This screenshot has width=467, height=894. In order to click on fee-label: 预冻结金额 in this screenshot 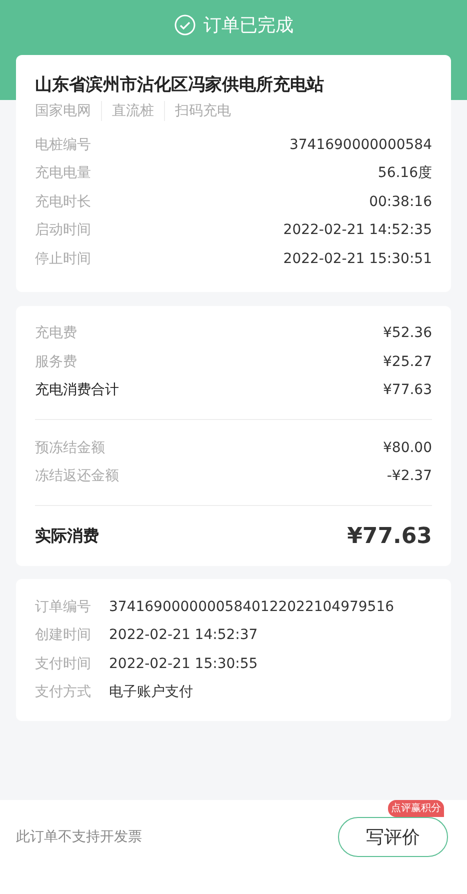, I will do `click(70, 448)`.